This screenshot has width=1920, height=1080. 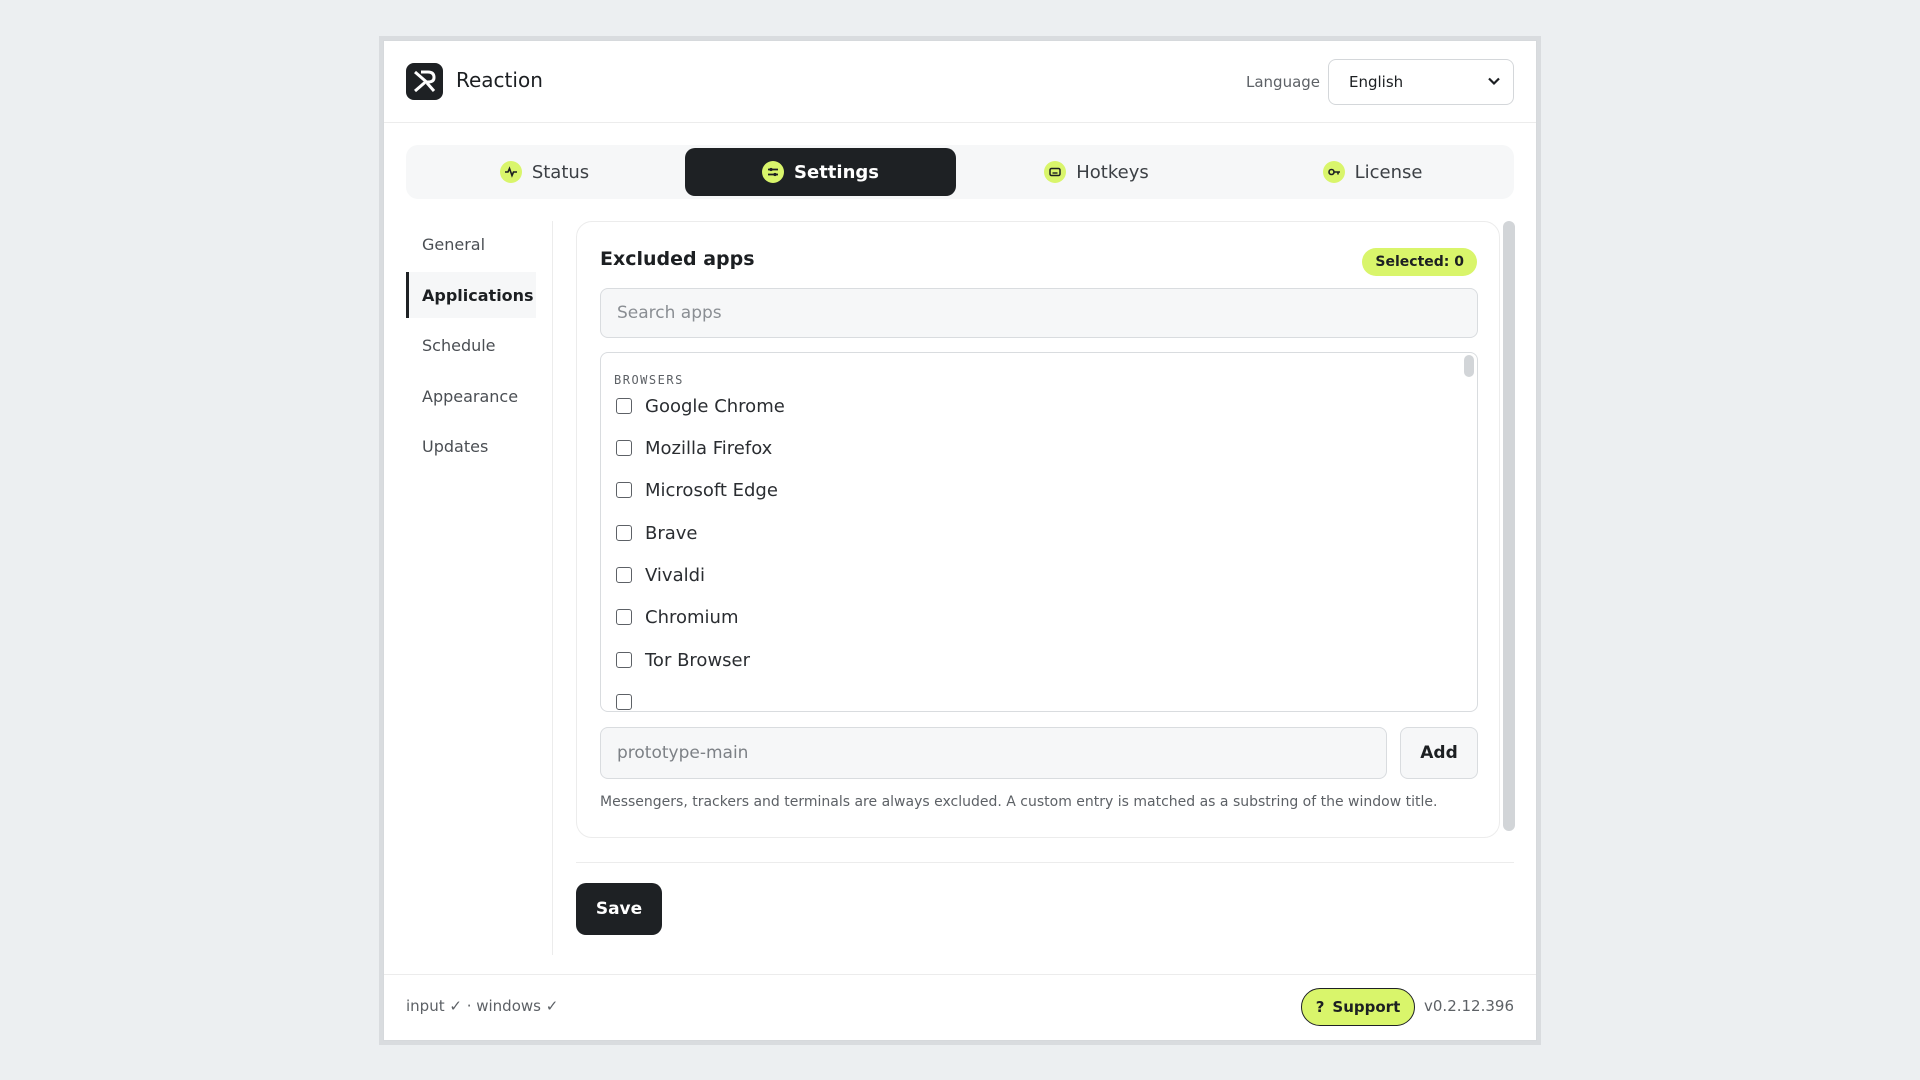 I want to click on support-button: ? Support, so click(x=1358, y=1007).